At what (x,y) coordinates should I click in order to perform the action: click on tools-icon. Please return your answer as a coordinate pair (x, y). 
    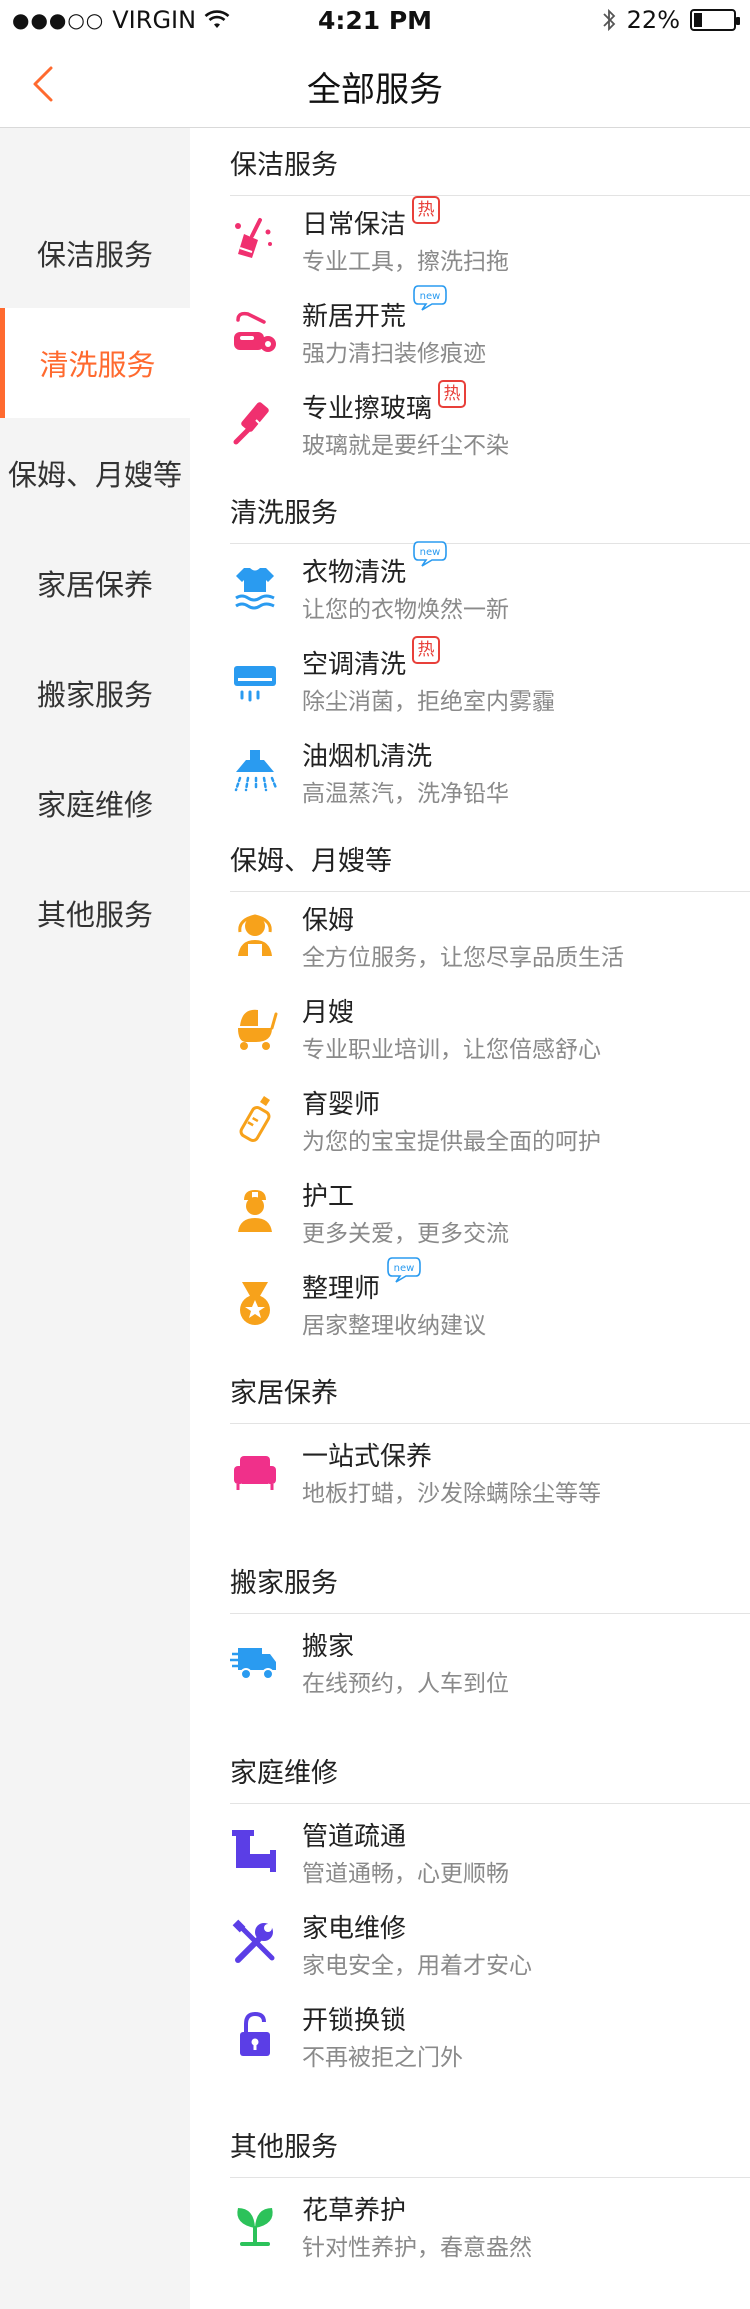
    Looking at the image, I should click on (255, 1943).